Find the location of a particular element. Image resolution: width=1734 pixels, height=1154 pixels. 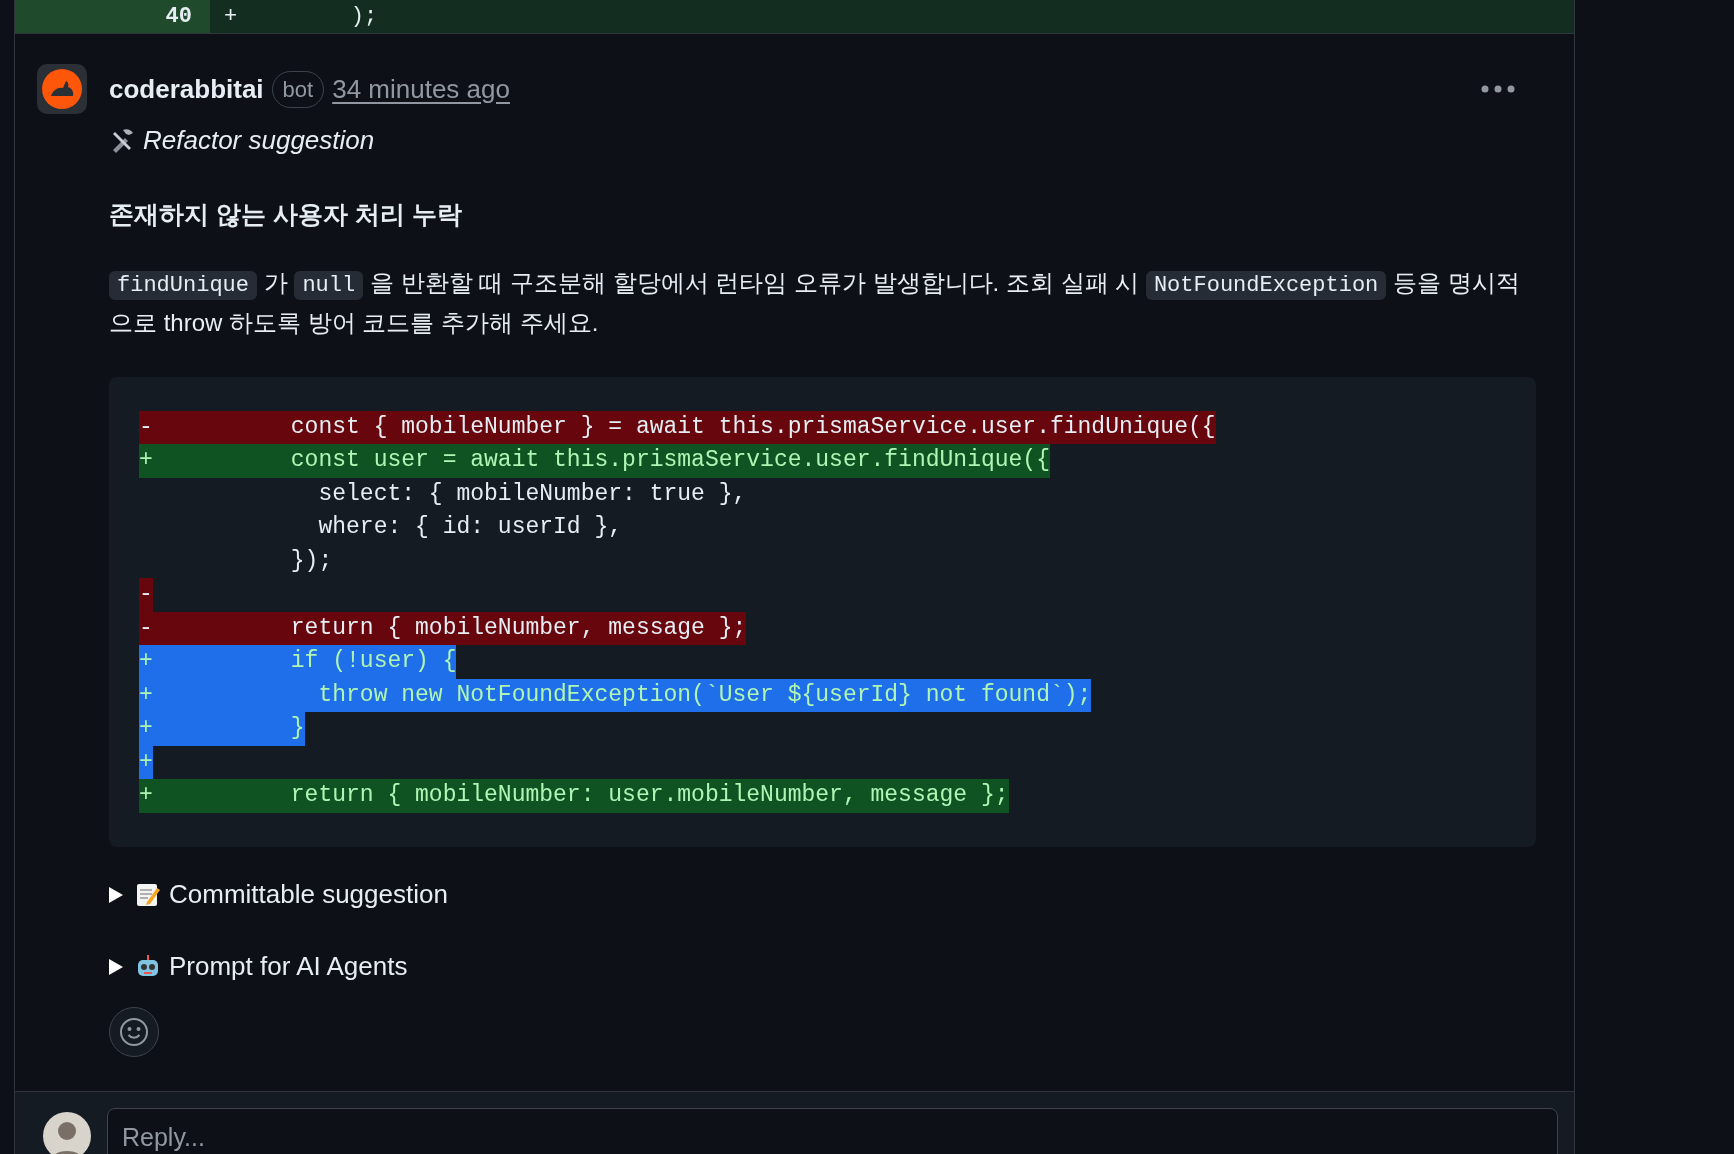

code-text: return { mobileNumber: user.mobileNumber, message }; is located at coordinates (649, 795).